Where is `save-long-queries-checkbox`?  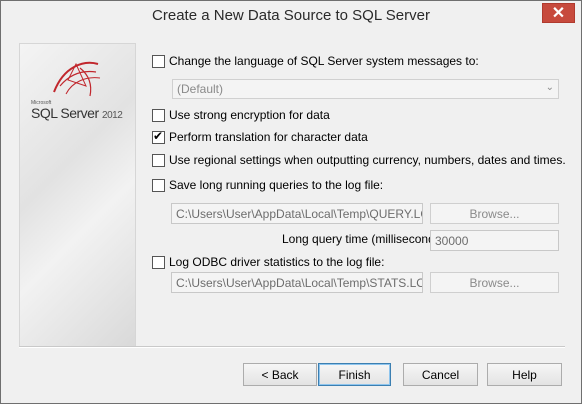
save-long-queries-checkbox is located at coordinates (158, 185).